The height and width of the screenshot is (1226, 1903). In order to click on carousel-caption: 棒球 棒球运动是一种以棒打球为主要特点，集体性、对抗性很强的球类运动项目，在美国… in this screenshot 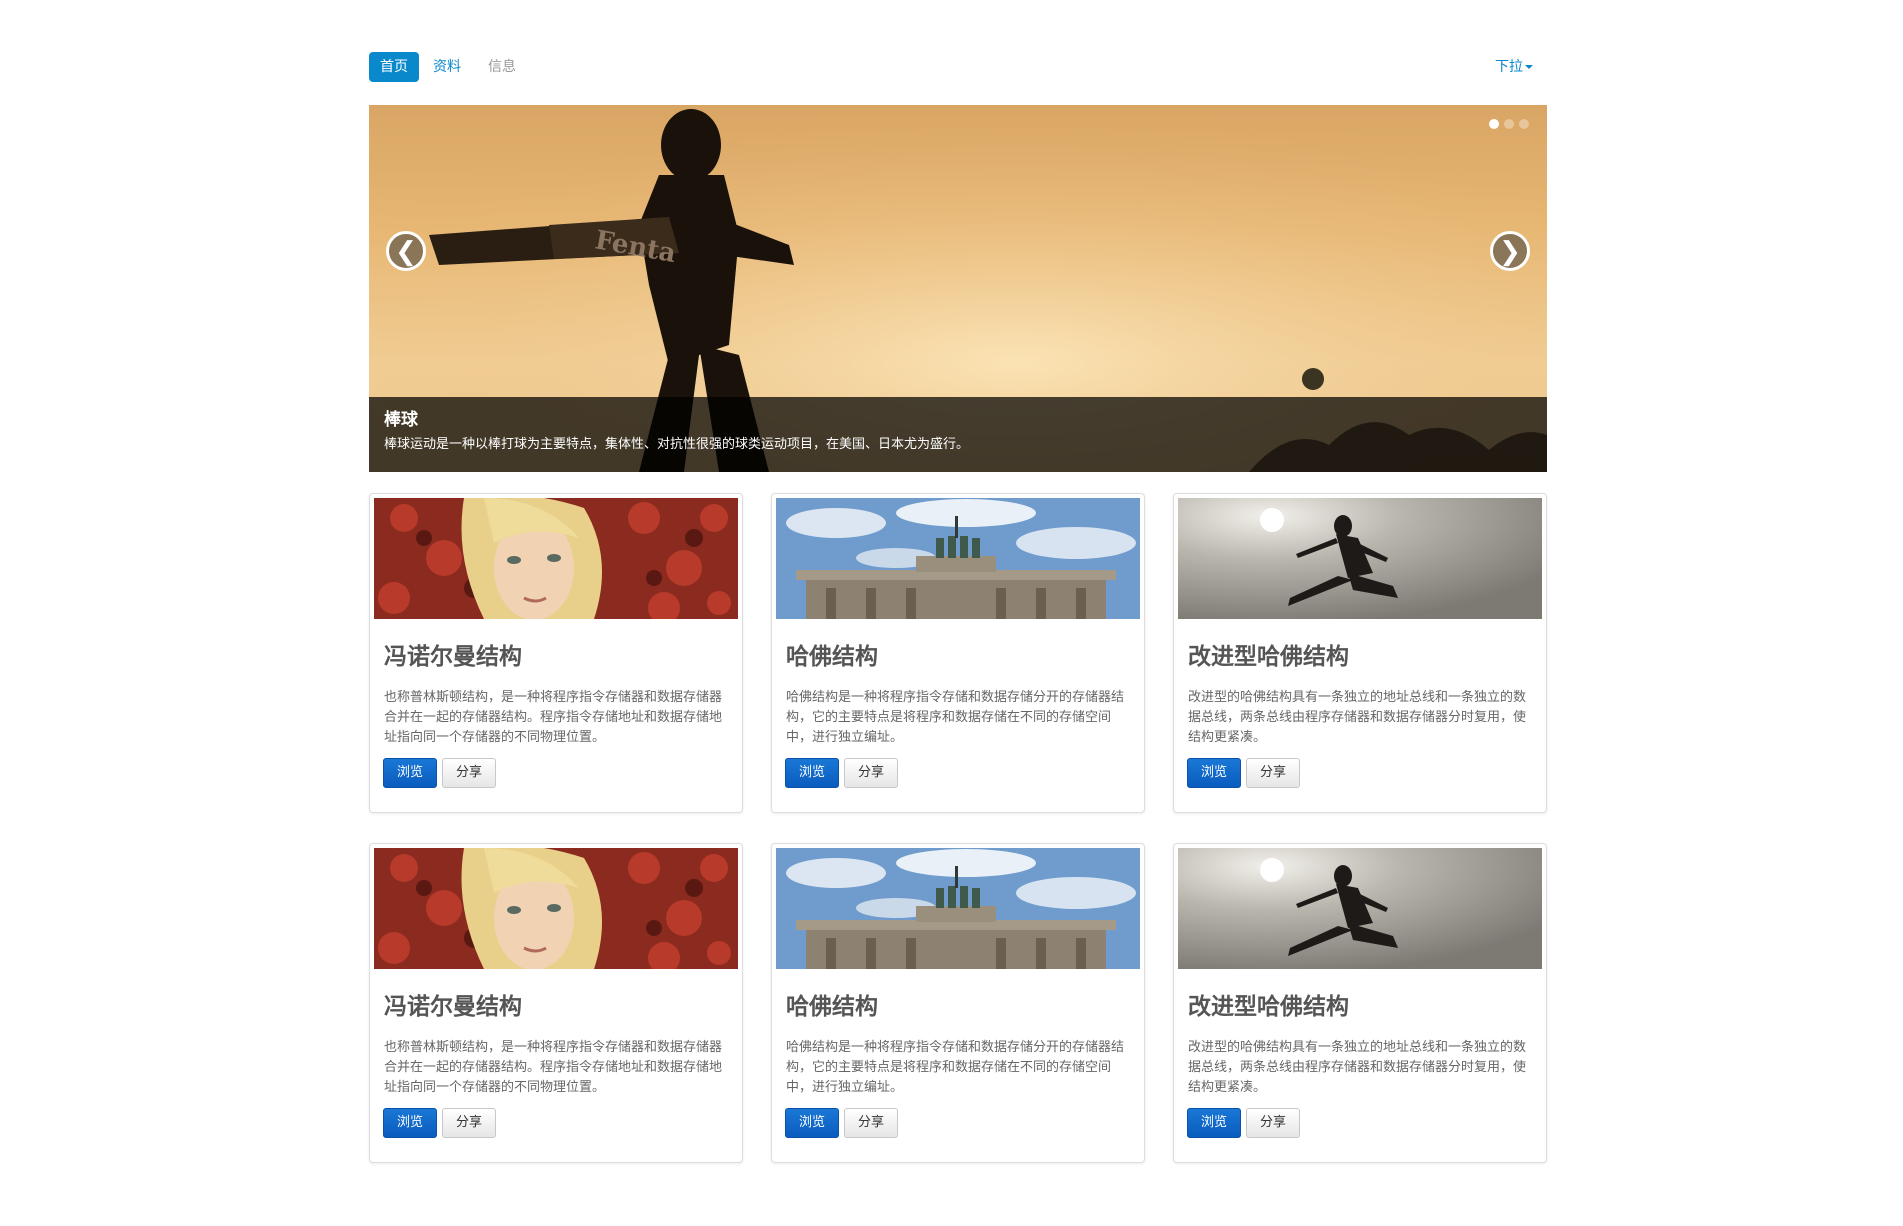, I will do `click(958, 434)`.